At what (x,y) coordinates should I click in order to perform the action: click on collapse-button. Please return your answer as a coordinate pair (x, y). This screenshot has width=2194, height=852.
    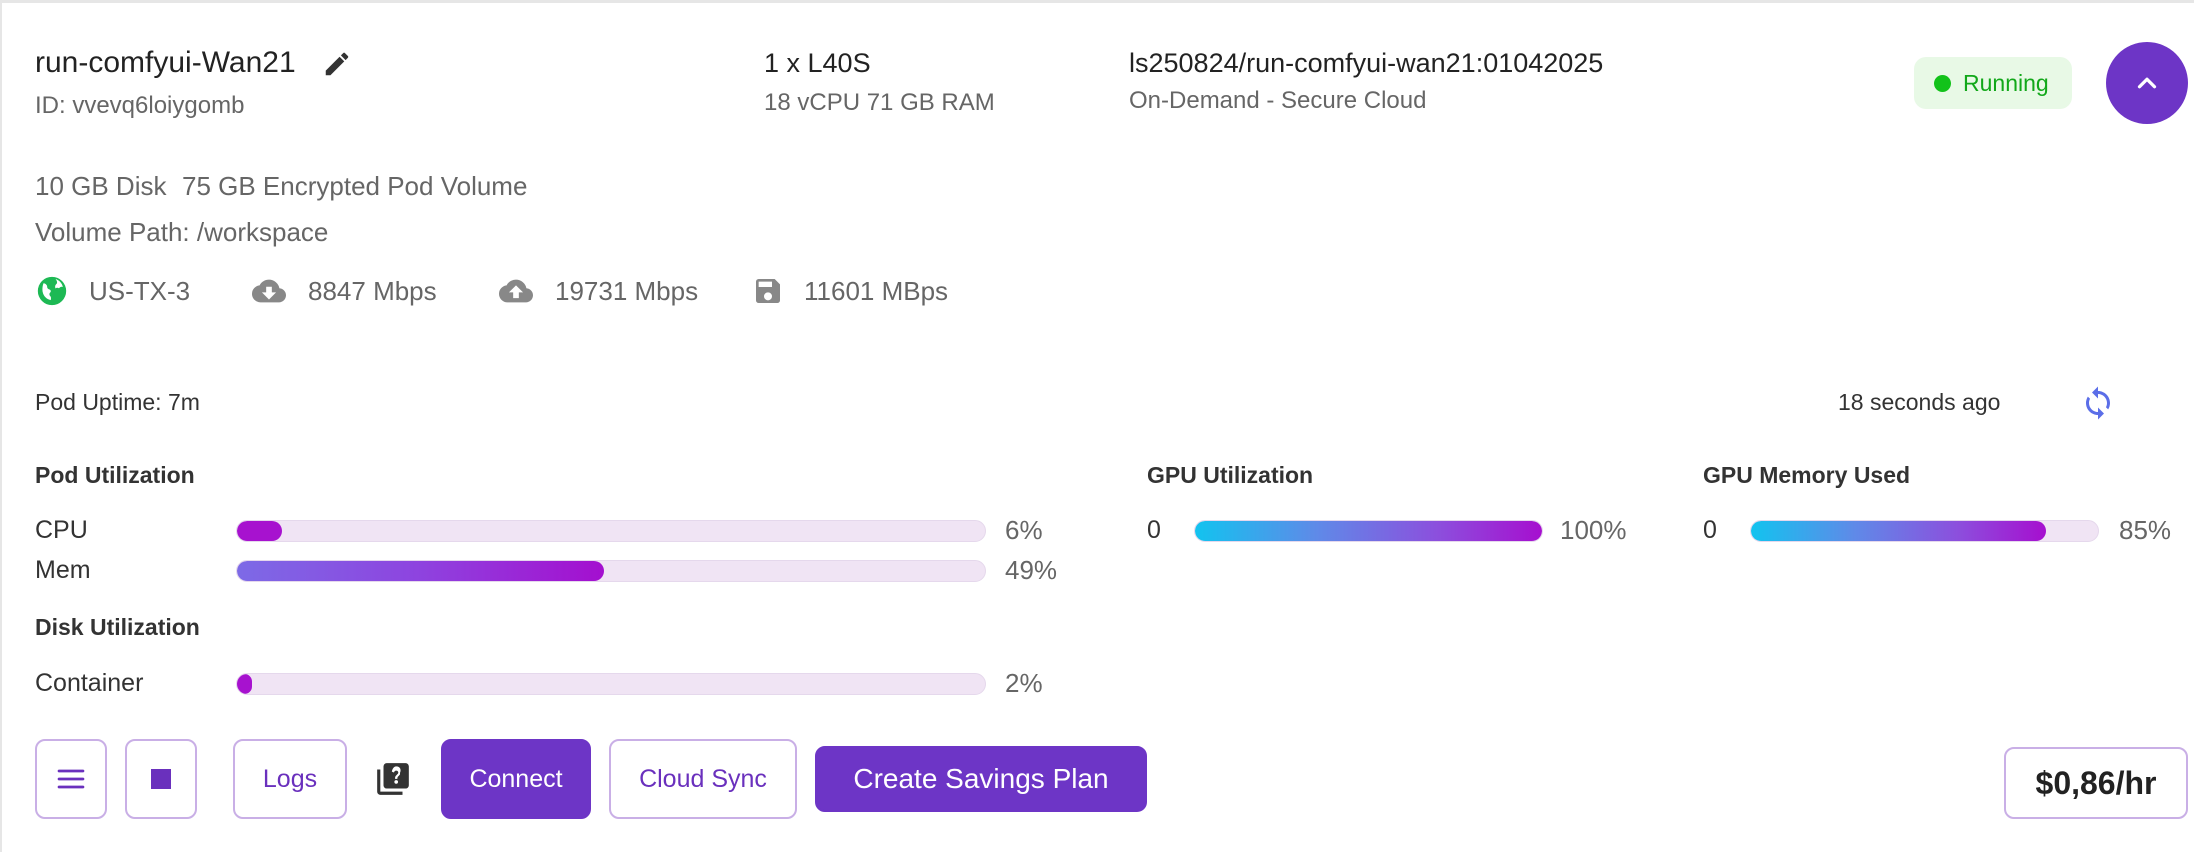
    Looking at the image, I should click on (2147, 83).